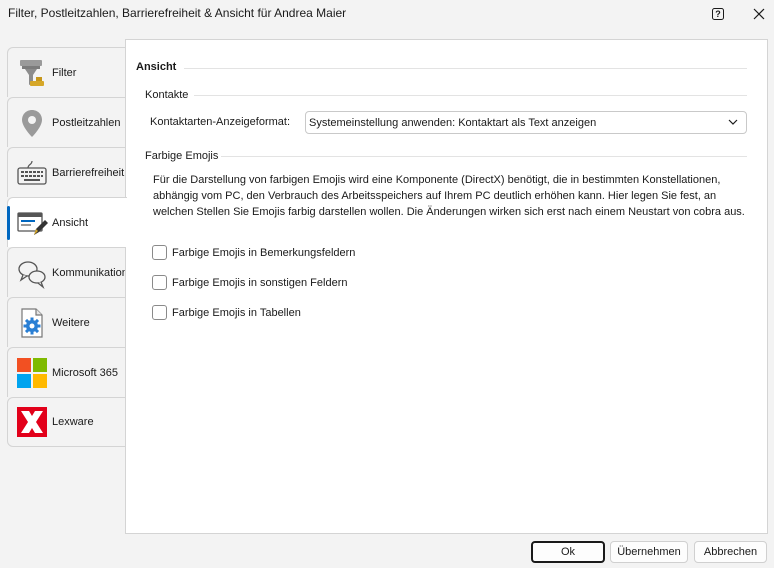 This screenshot has width=774, height=568. Describe the element at coordinates (649, 552) in the screenshot. I see `apply-button: Übernehmen` at that location.